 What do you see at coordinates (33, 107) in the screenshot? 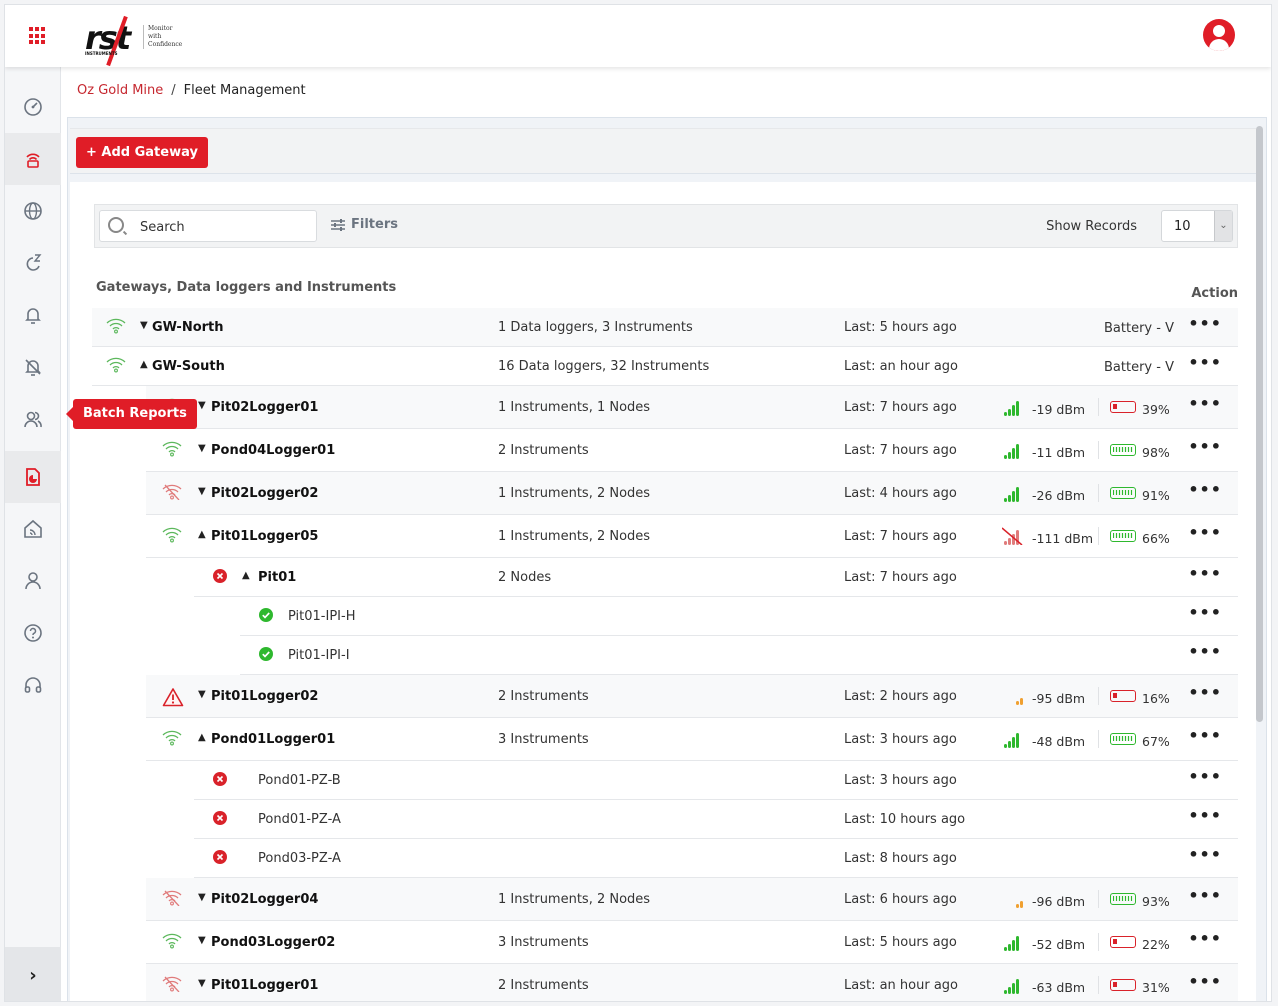
I see `sidebar-item-dashboard` at bounding box center [33, 107].